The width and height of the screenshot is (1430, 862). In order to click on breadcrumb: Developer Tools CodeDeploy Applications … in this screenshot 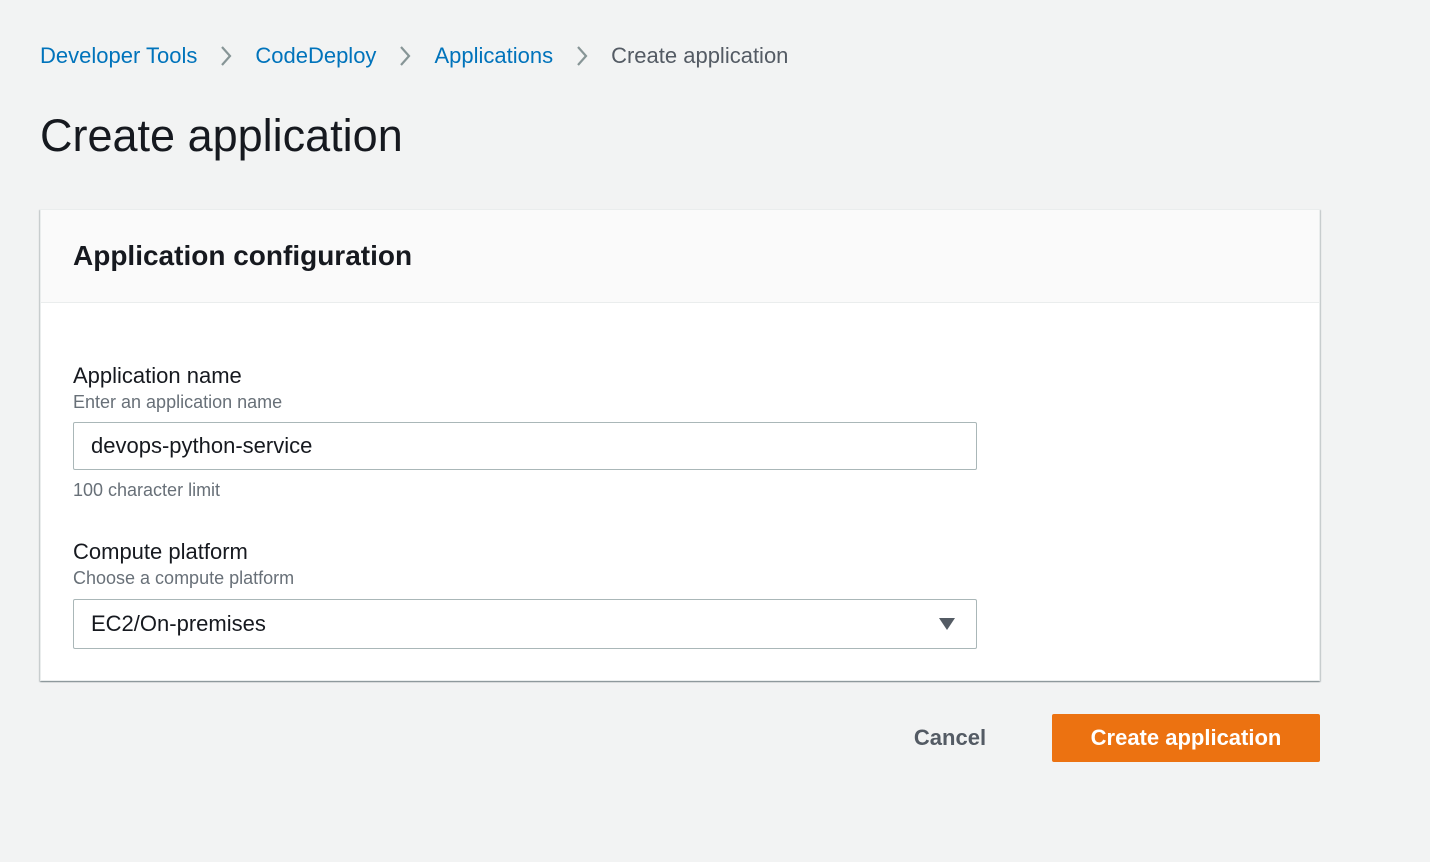, I will do `click(414, 56)`.